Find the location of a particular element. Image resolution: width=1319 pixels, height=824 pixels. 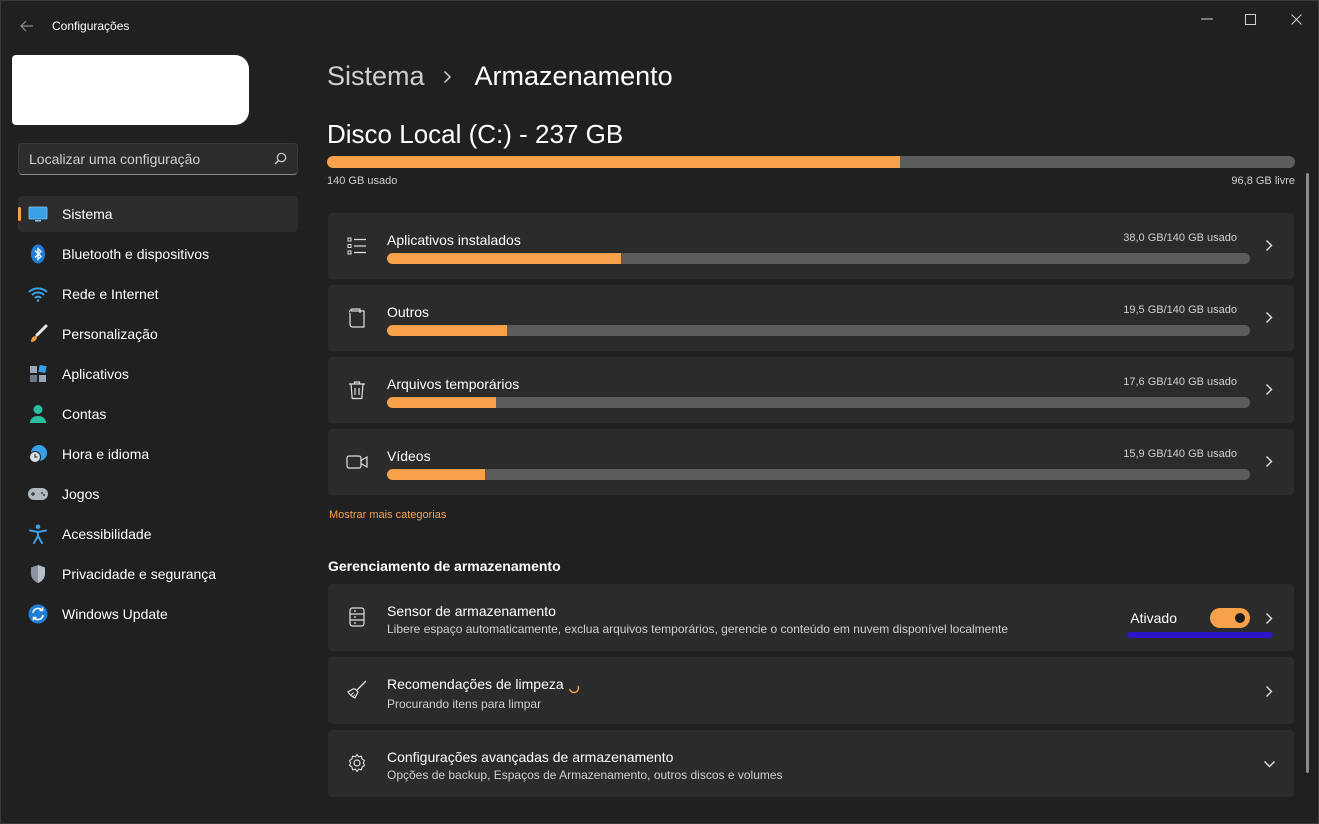

storage-sense-title: Sensor de armazenamento is located at coordinates (471, 611).